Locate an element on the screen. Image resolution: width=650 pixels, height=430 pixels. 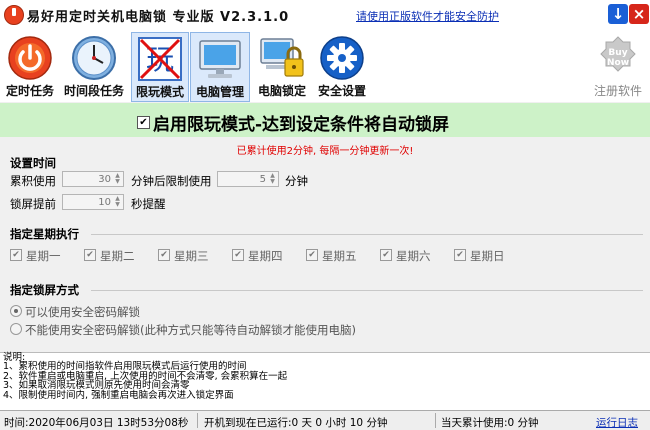
enable-limit-mode-label: 启用限玩模式-达到设定条件将自动锁屏 is located at coordinates (301, 122).